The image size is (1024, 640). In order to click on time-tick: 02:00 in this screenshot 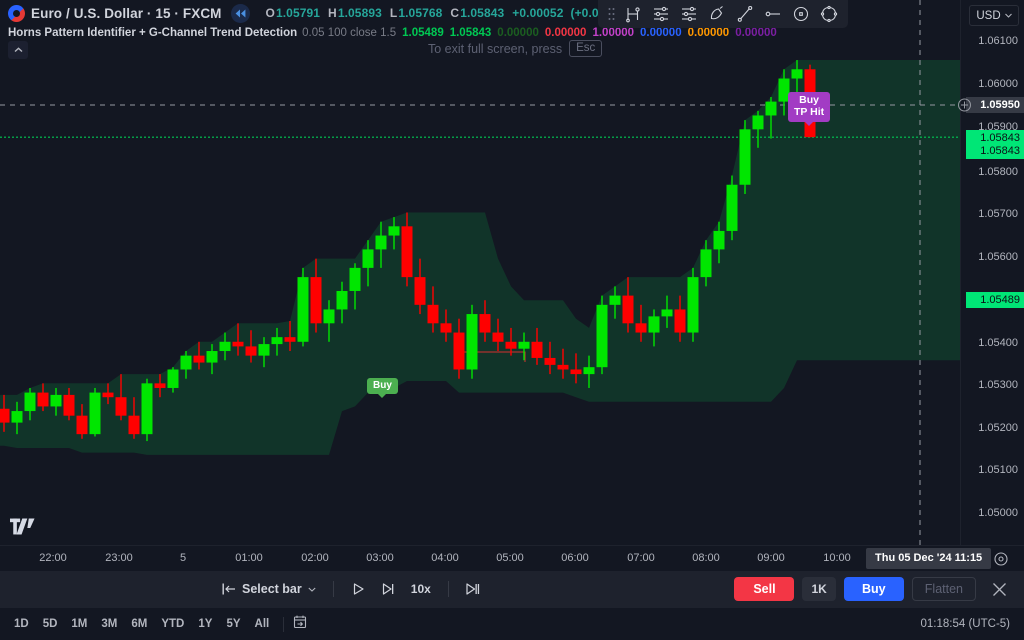, I will do `click(315, 558)`.